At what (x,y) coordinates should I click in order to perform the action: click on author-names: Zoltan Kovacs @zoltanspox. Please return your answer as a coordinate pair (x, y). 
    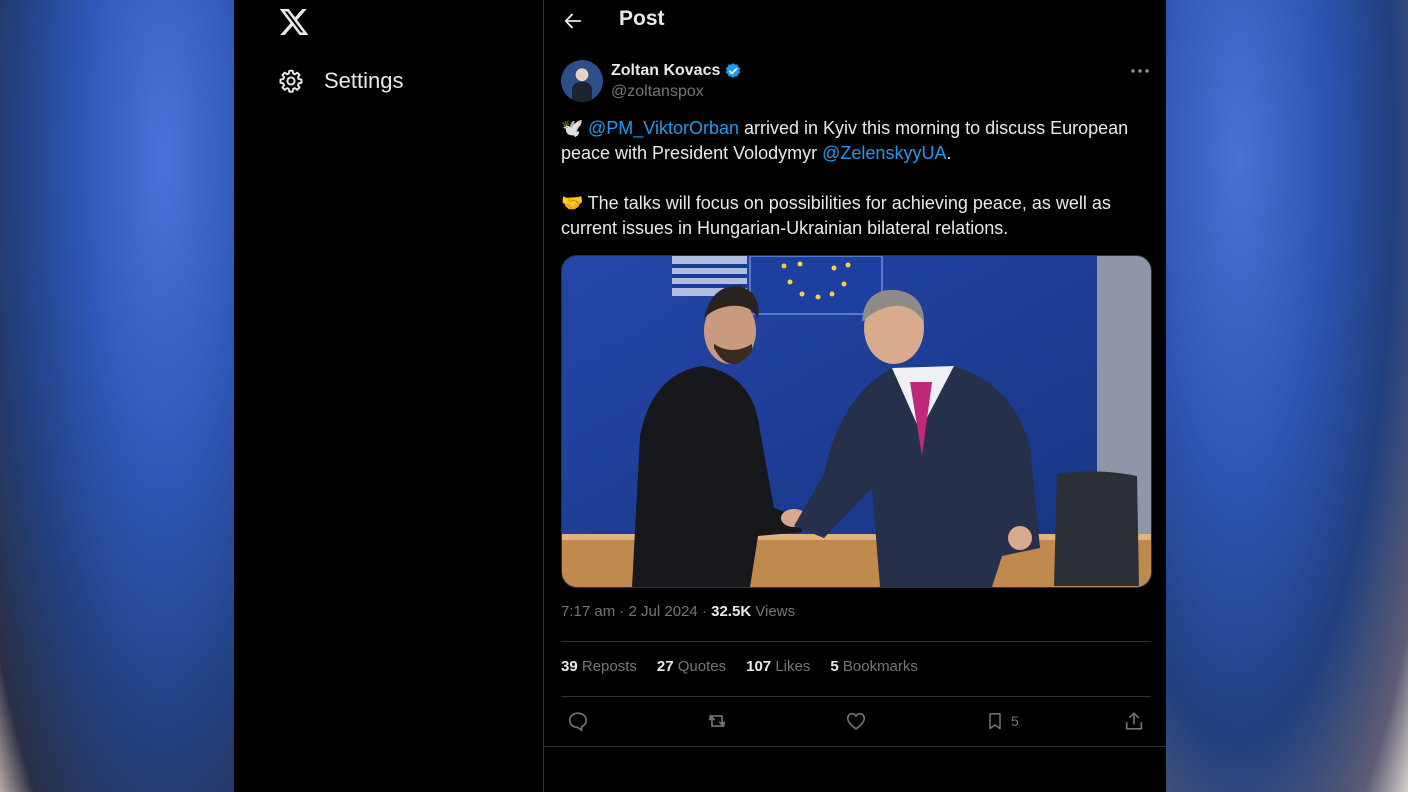
    Looking at the image, I should click on (676, 81).